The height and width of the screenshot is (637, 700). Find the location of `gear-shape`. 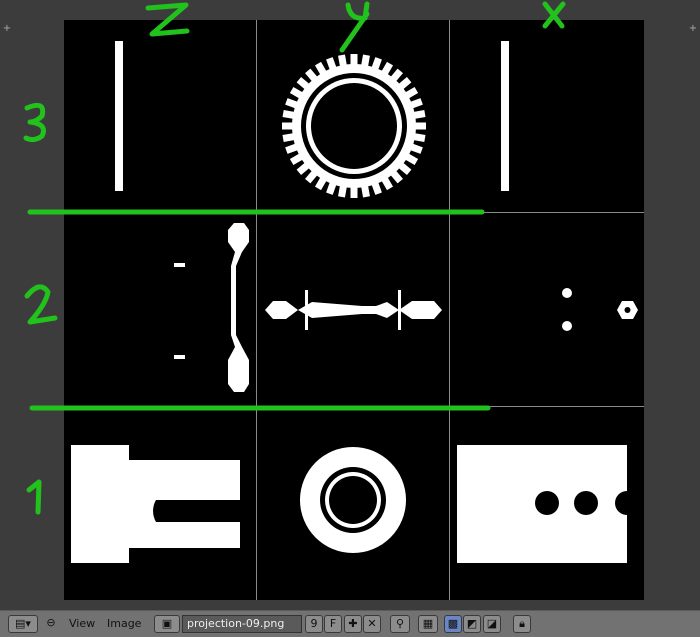

gear-shape is located at coordinates (354, 126).